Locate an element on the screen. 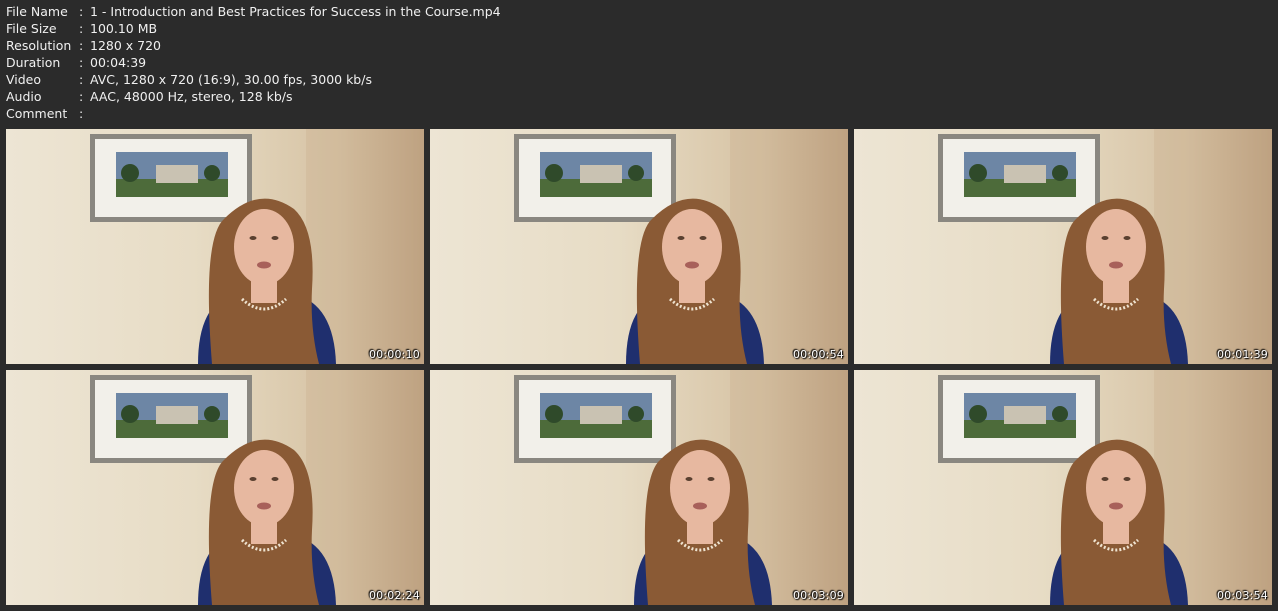 Image resolution: width=1278 pixels, height=611 pixels. timestamp-label: 00:00:54 is located at coordinates (818, 354).